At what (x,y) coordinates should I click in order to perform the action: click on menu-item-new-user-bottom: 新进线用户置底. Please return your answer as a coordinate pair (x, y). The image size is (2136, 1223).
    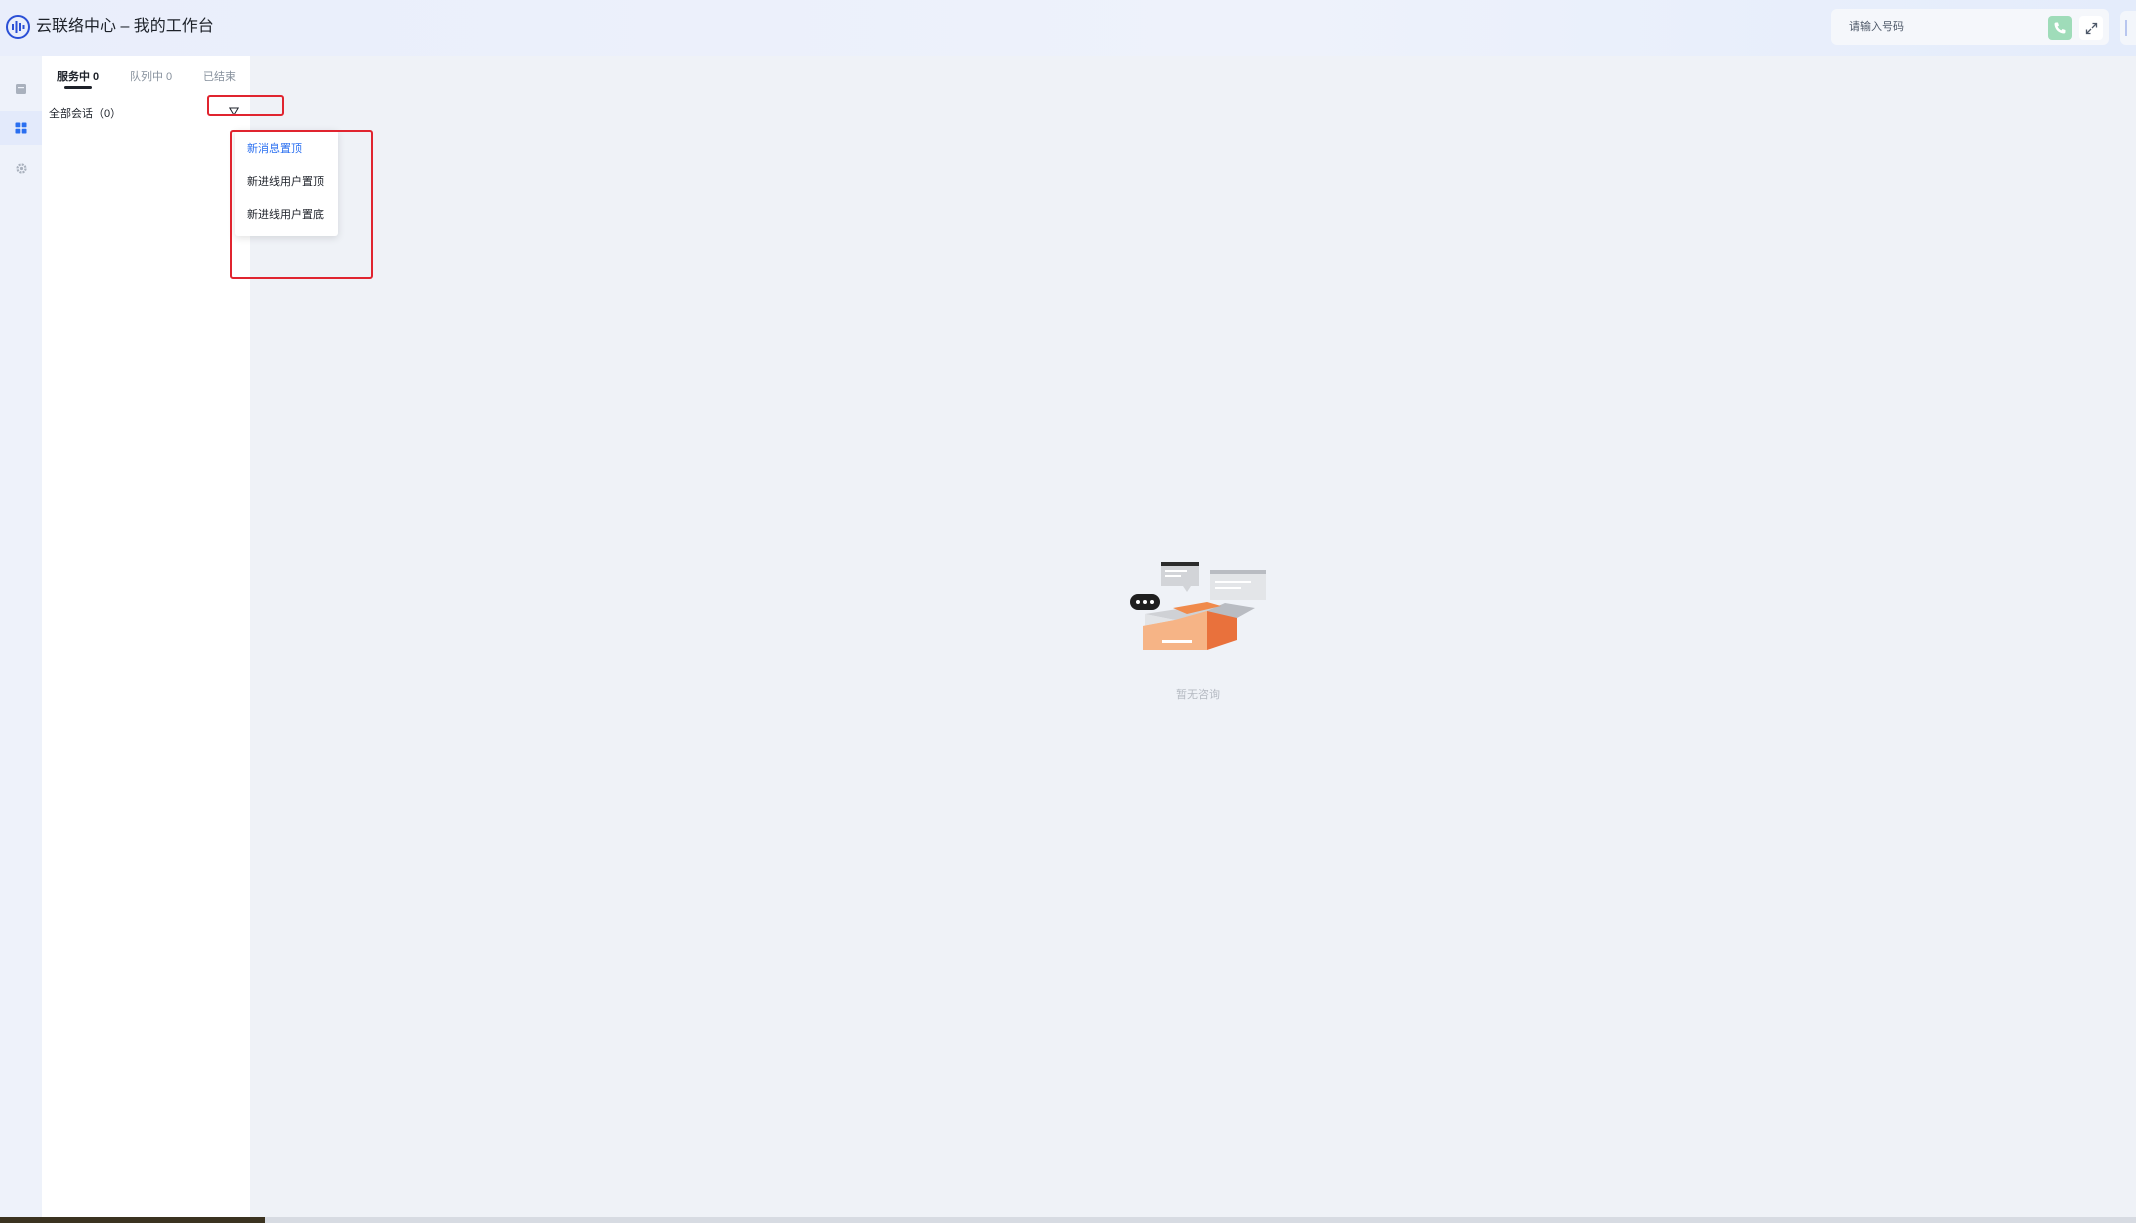
    Looking at the image, I should click on (285, 214).